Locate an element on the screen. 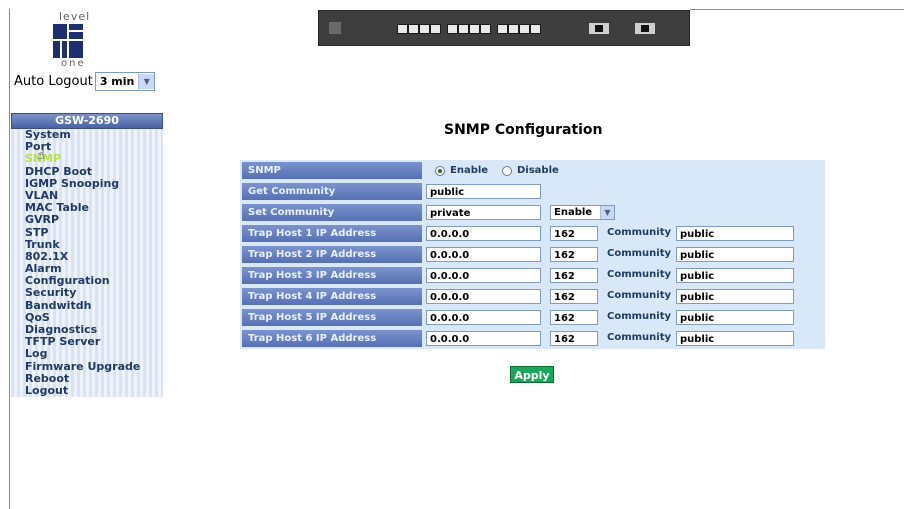  levelone-logo: level one is located at coordinates (74, 41).